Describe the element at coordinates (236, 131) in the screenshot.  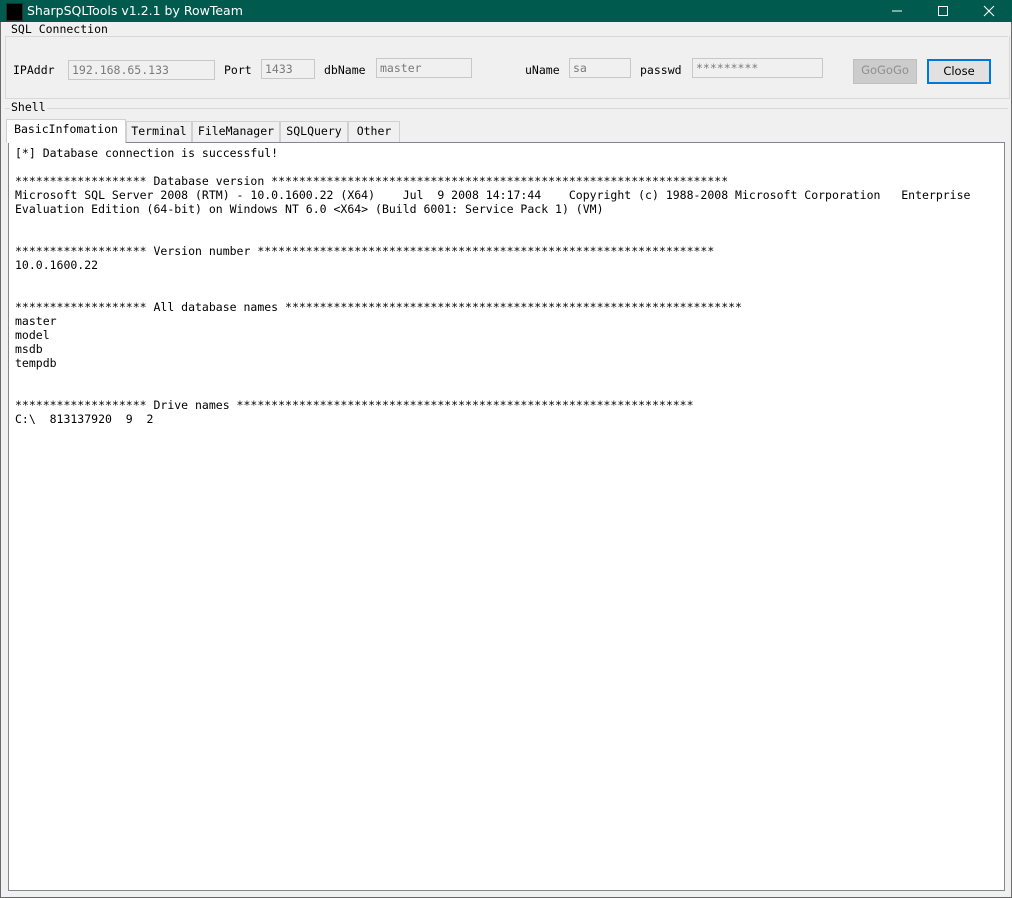
I see `tab-filemanager: FileManager` at that location.